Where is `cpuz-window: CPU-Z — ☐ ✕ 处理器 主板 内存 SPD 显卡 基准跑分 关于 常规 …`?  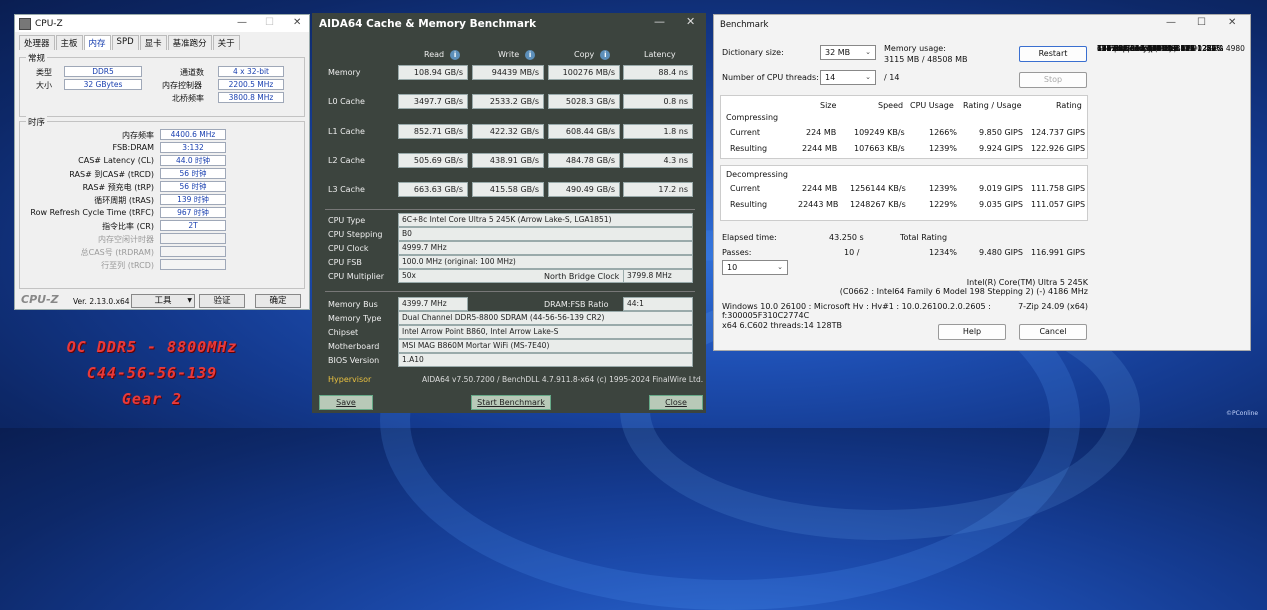
cpuz-window: CPU-Z — ☐ ✕ 处理器 主板 内存 SPD 显卡 基准跑分 关于 常规 … is located at coordinates (162, 162).